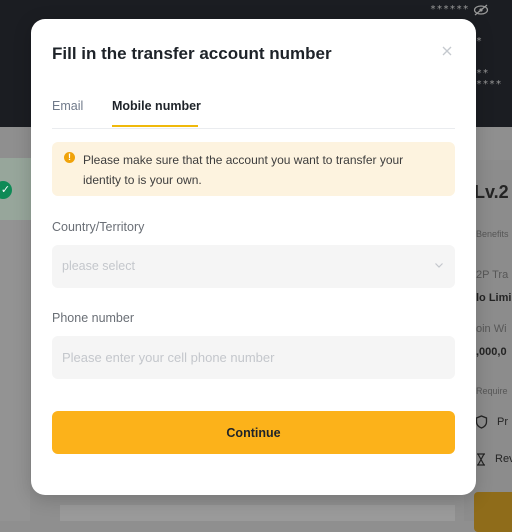 This screenshot has width=512, height=532. I want to click on tab-email: Email, so click(67, 106).